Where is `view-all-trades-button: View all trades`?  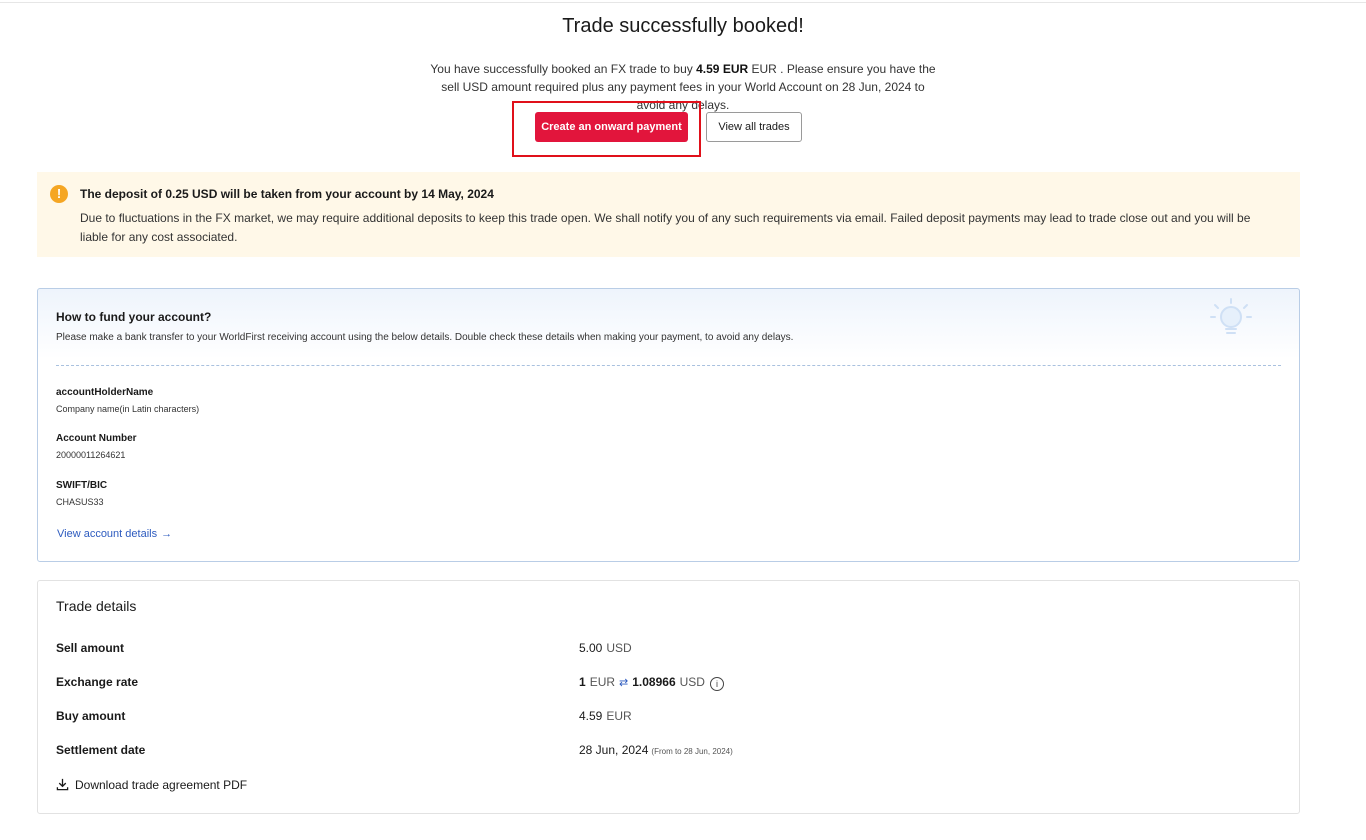 view-all-trades-button: View all trades is located at coordinates (754, 127).